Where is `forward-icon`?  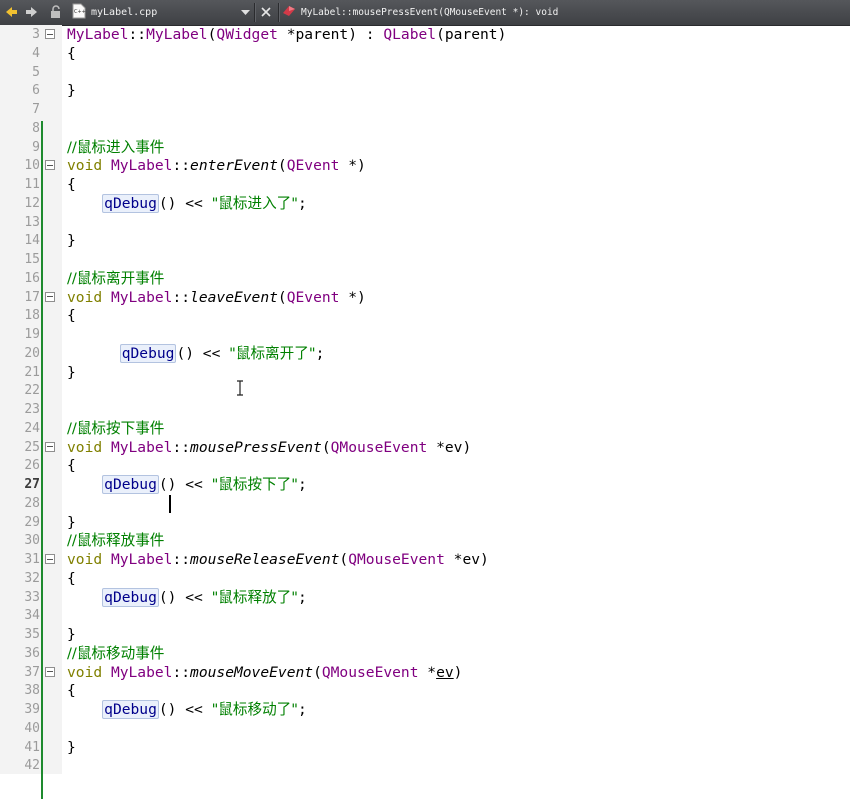
forward-icon is located at coordinates (32, 12).